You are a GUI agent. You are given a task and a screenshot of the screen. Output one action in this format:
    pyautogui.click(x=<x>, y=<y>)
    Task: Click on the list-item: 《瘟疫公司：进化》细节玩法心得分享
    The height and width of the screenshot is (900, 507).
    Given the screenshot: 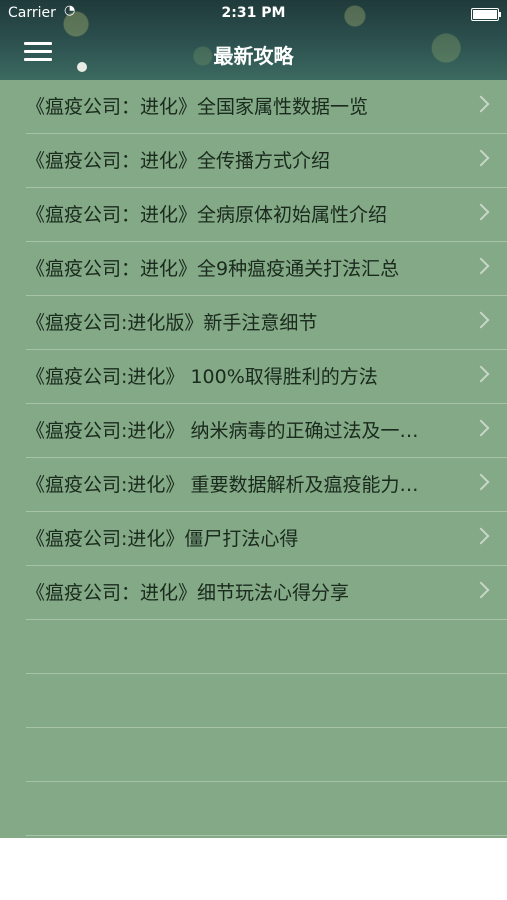 What is the action you would take?
    pyautogui.click(x=253, y=593)
    